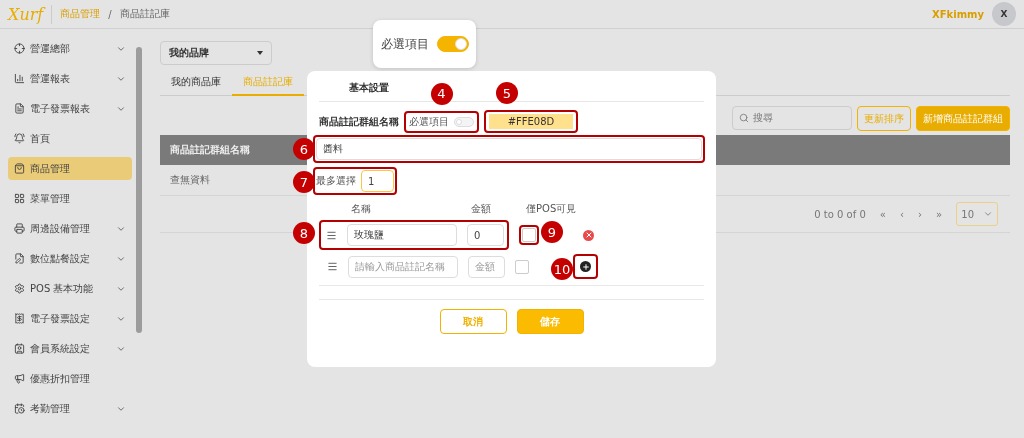  I want to click on callout-number: 9, so click(552, 232).